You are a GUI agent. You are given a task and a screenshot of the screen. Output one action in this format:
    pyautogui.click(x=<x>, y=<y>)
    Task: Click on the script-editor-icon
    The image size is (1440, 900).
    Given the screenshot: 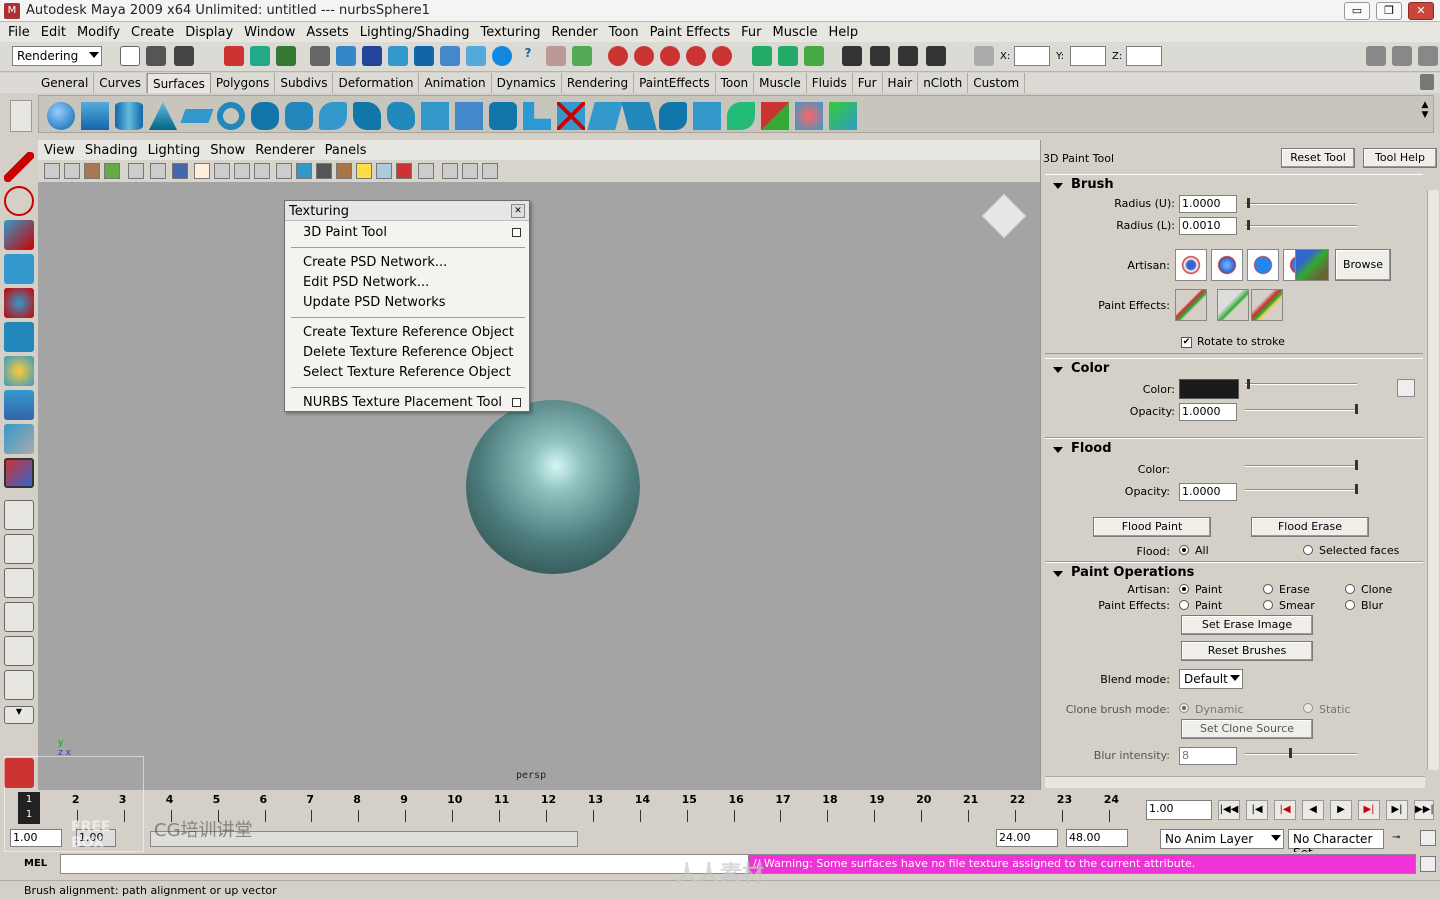 What is the action you would take?
    pyautogui.click(x=1428, y=864)
    